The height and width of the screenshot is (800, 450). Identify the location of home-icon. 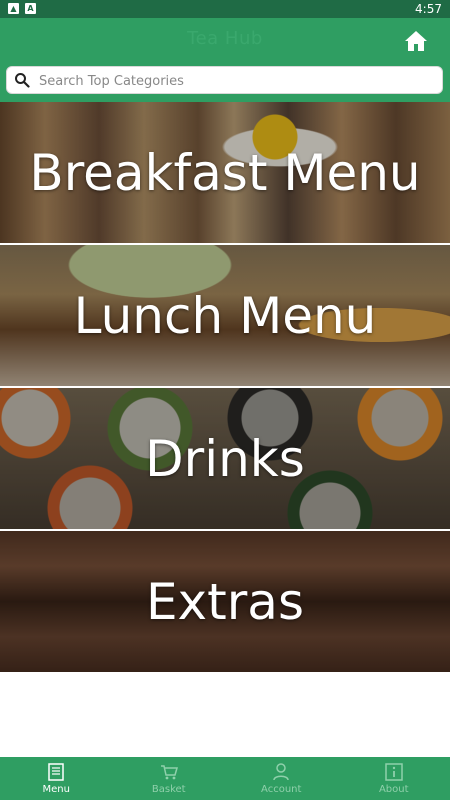
(416, 41).